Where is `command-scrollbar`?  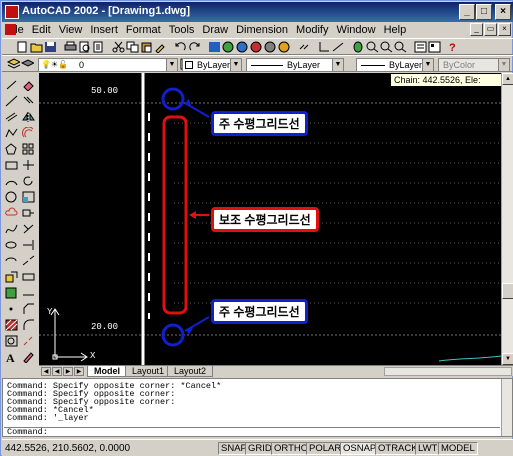 command-scrollbar is located at coordinates (506, 407).